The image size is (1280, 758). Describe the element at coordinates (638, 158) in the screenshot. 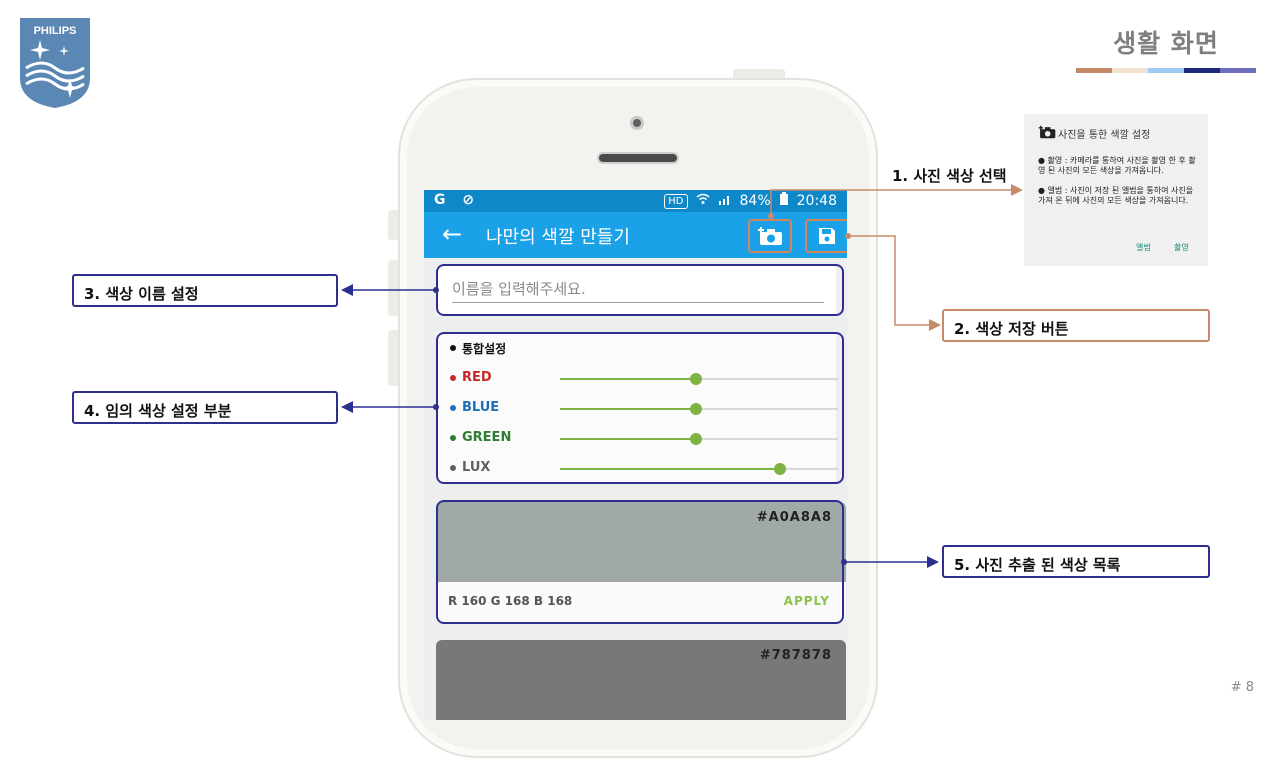

I see `phone-speaker` at that location.